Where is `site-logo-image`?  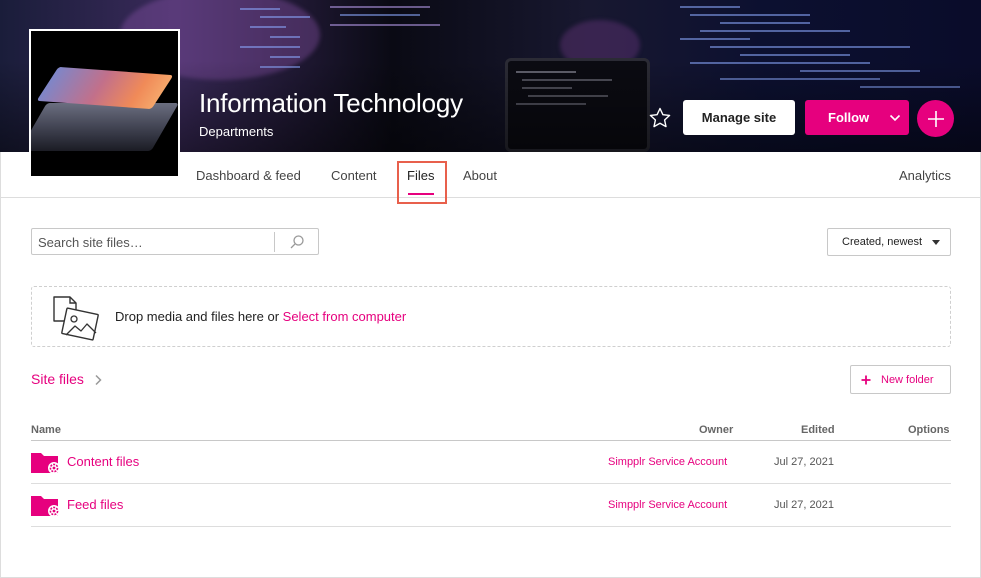
site-logo-image is located at coordinates (104, 103).